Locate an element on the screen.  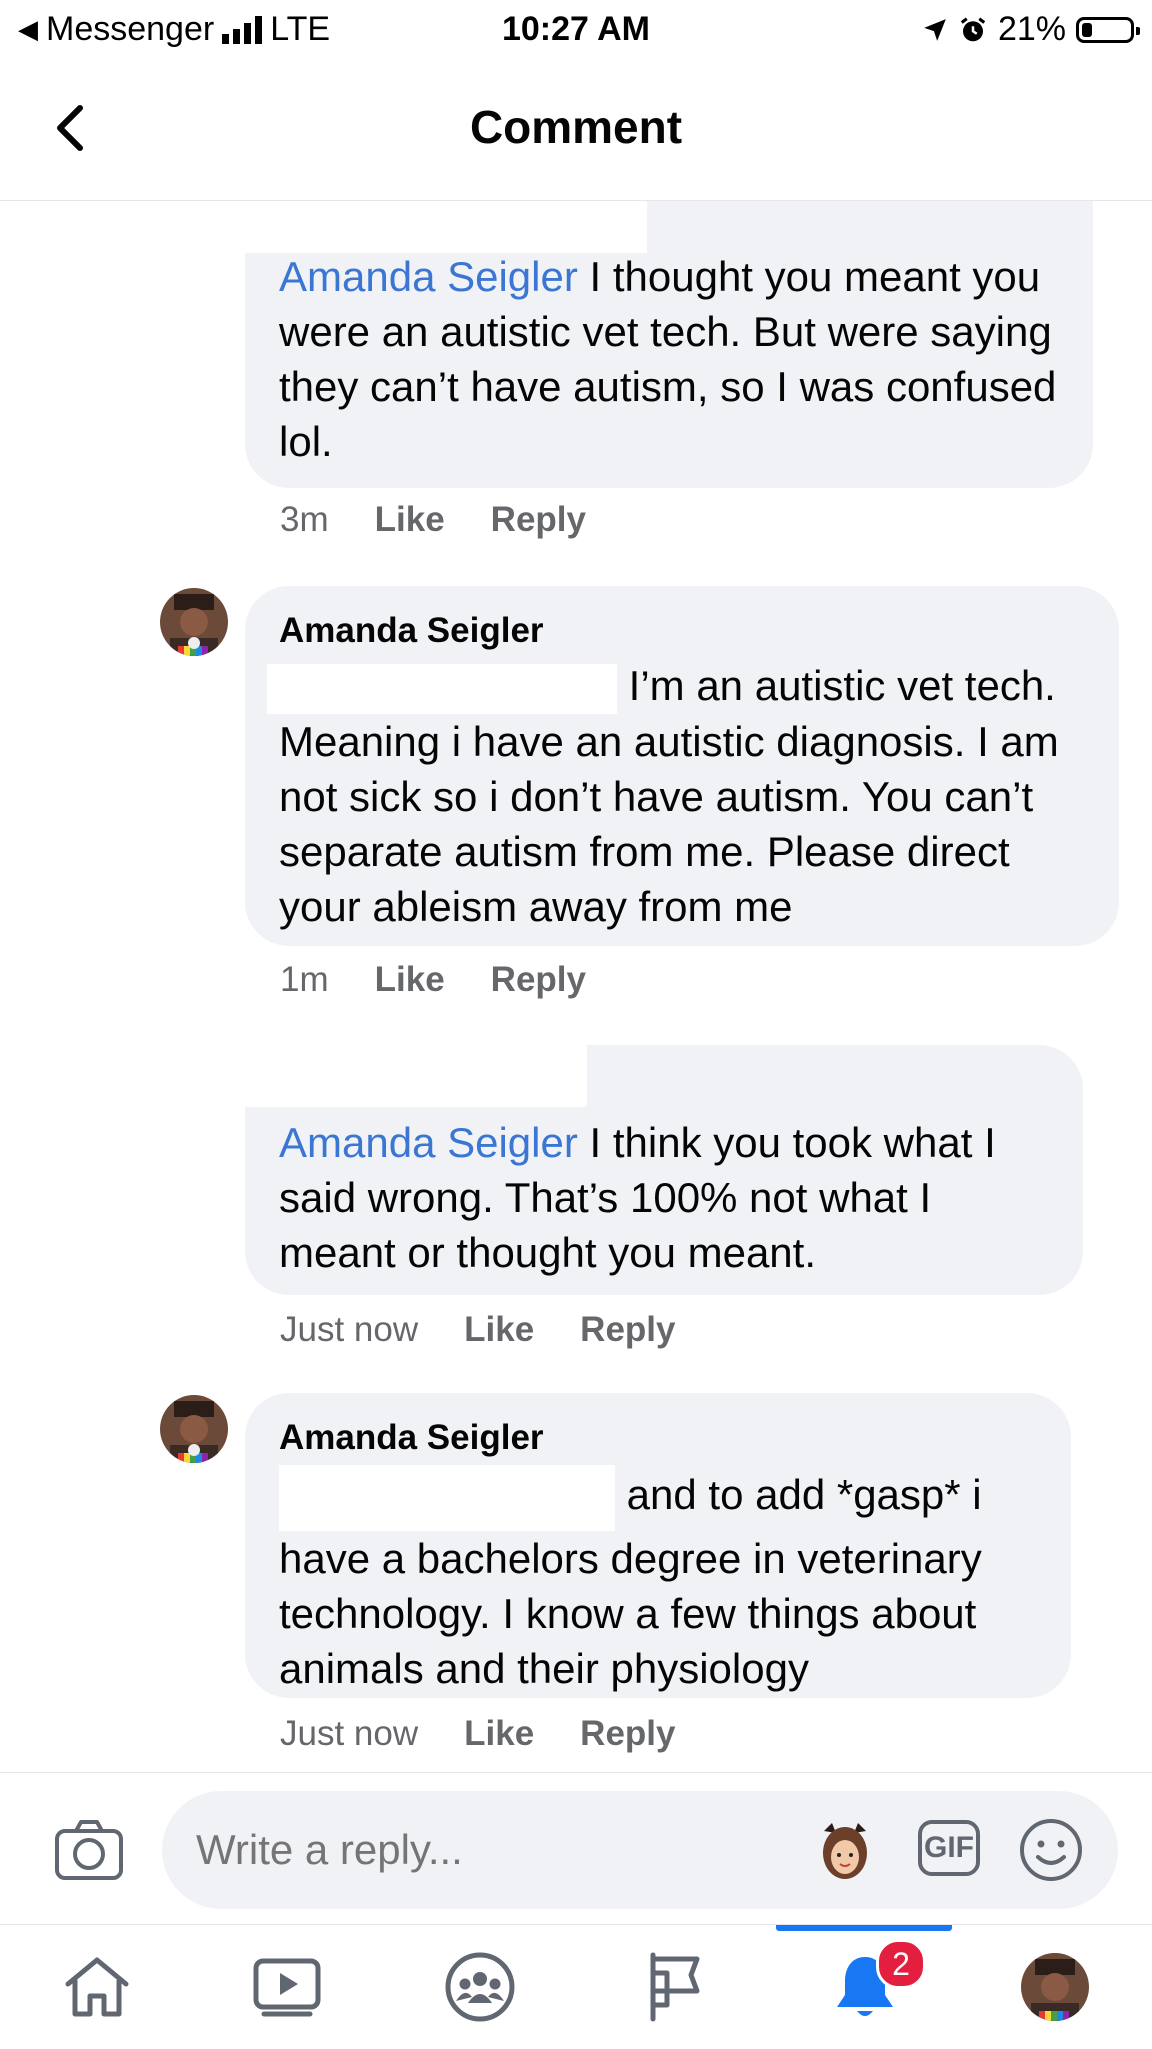
camera-icon is located at coordinates (89, 1850).